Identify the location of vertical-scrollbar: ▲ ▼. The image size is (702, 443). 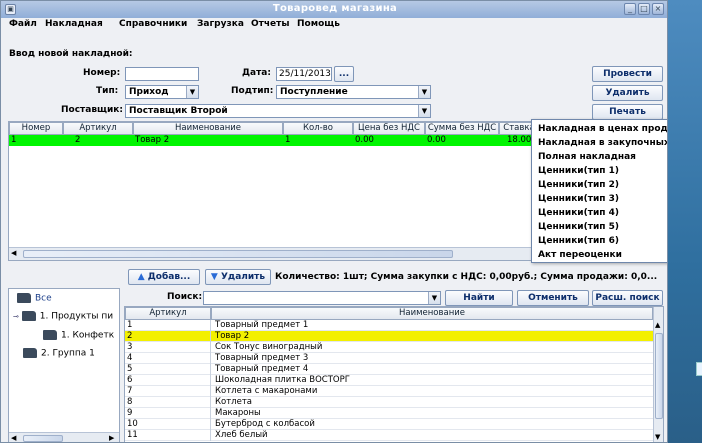
(658, 374).